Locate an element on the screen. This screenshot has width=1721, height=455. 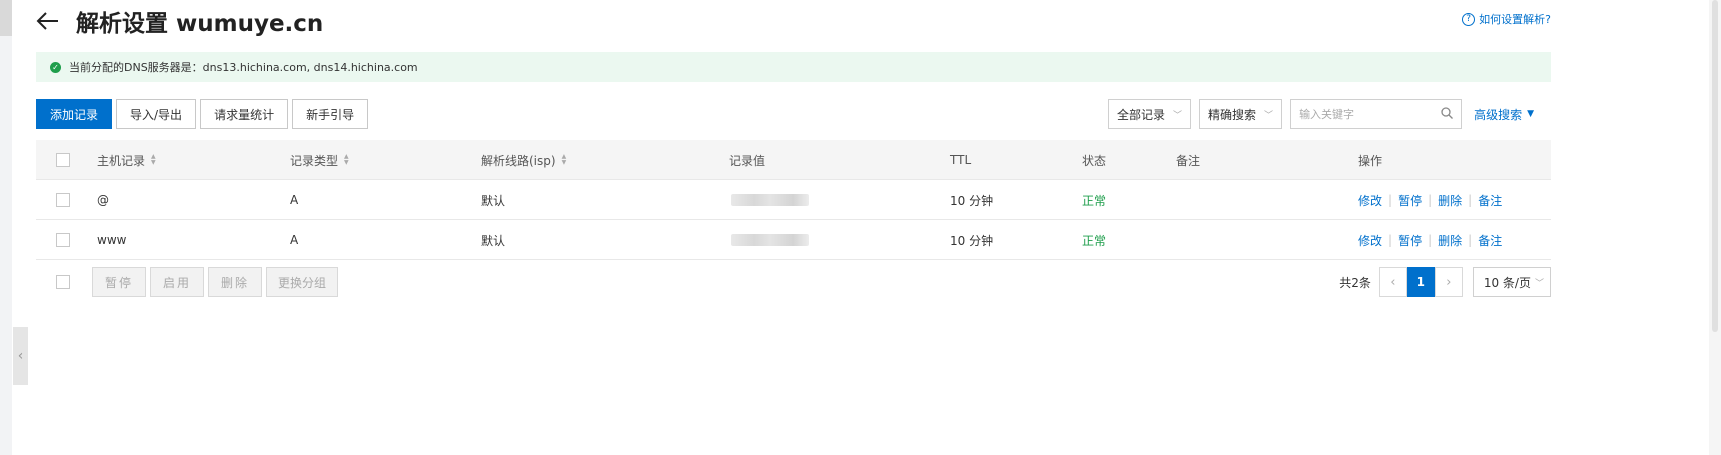
scrollbar-thumb is located at coordinates (1715, 166).